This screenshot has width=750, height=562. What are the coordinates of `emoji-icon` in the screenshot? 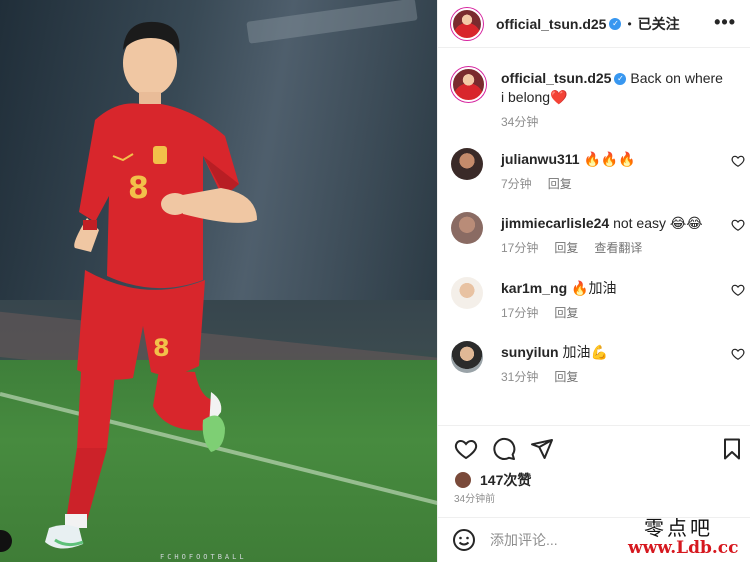 It's located at (464, 540).